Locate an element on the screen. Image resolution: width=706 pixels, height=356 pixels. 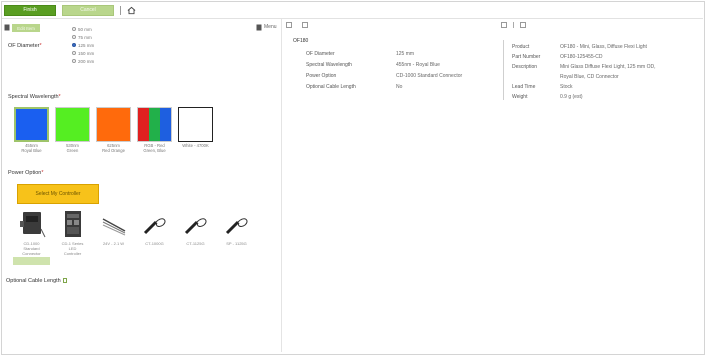
cancel-button: Cancel is located at coordinates (88, 10).